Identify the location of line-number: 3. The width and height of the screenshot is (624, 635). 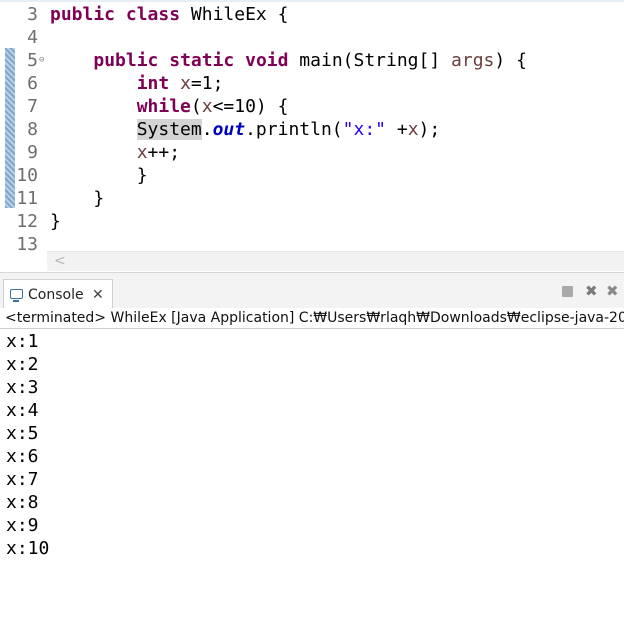
(32, 14).